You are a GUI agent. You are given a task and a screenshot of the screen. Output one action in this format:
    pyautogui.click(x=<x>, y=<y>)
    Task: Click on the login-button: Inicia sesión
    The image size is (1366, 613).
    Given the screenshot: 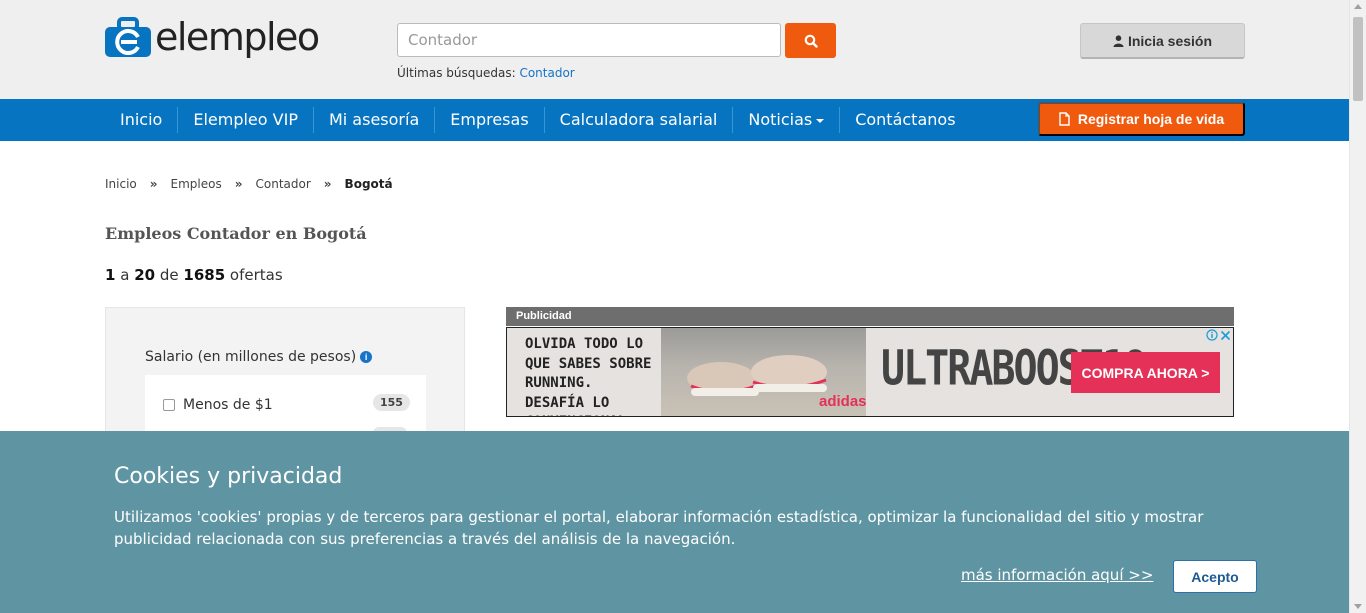 What is the action you would take?
    pyautogui.click(x=1162, y=41)
    